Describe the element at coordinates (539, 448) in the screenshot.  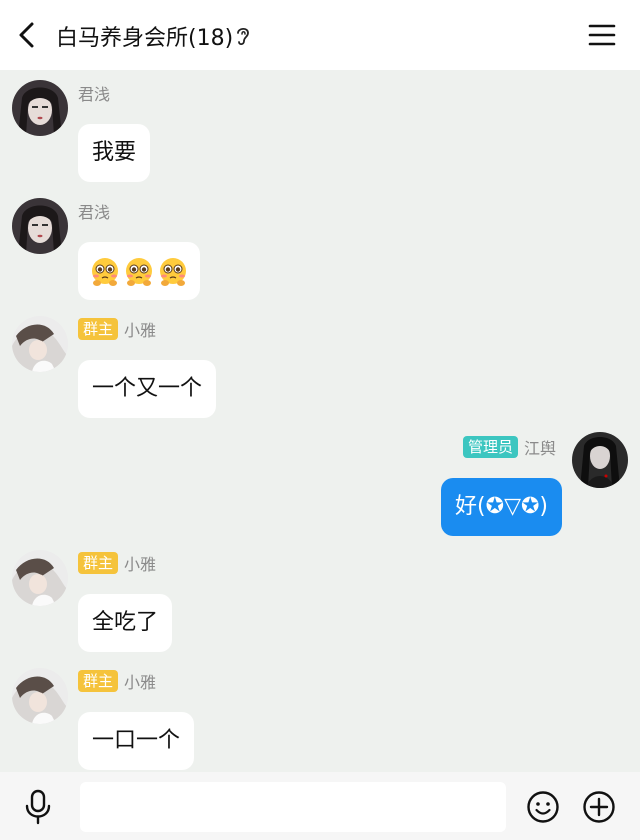
I see `sender-name: 江舆` at that location.